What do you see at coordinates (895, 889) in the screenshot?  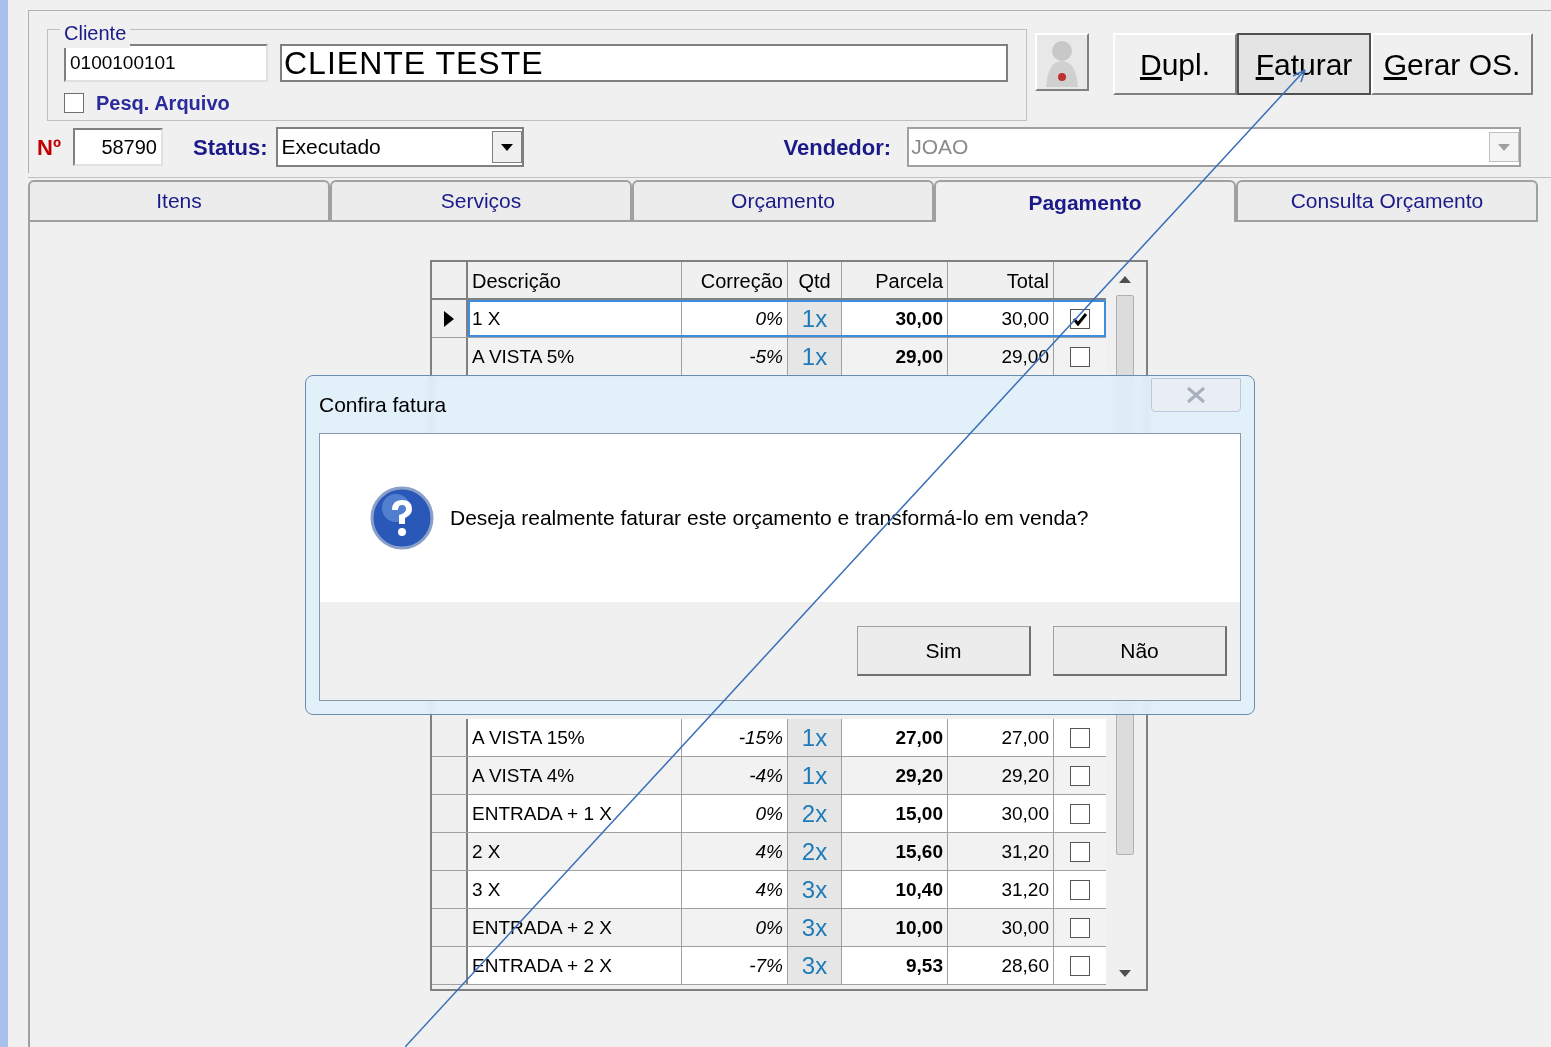 I see `table-cell: 10,40` at bounding box center [895, 889].